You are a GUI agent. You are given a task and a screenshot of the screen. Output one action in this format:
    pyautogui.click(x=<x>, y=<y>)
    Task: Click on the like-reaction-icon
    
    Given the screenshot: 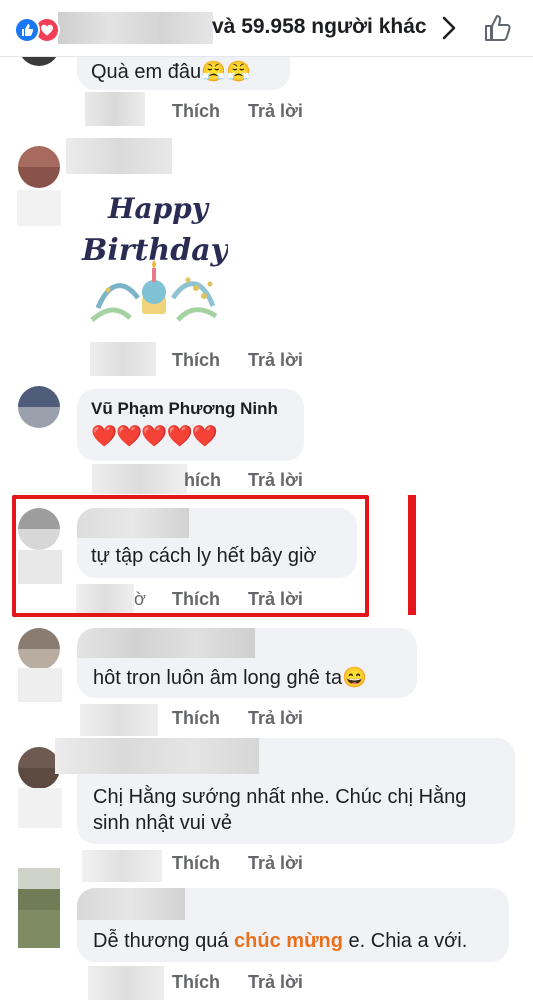 What is the action you would take?
    pyautogui.click(x=27, y=30)
    